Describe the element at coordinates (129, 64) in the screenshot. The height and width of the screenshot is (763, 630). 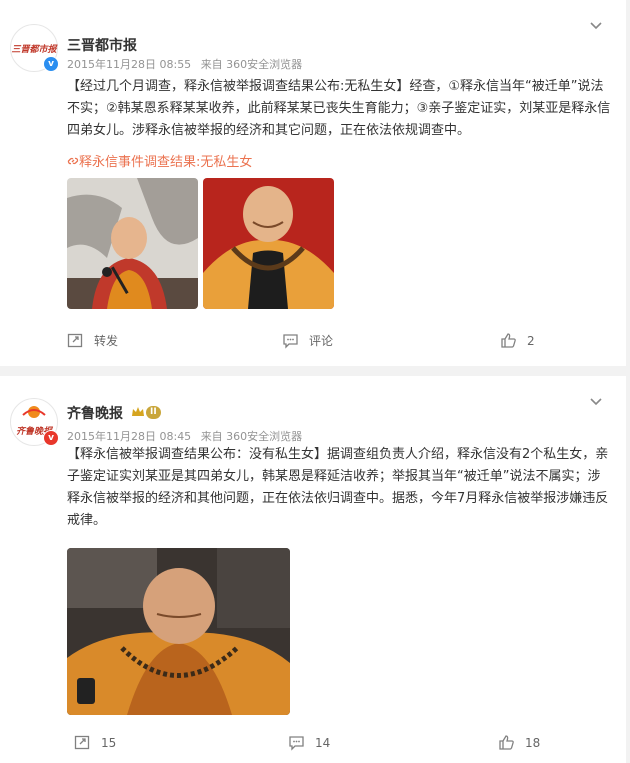
I see `post-date: 2015年11月28日 08:55` at that location.